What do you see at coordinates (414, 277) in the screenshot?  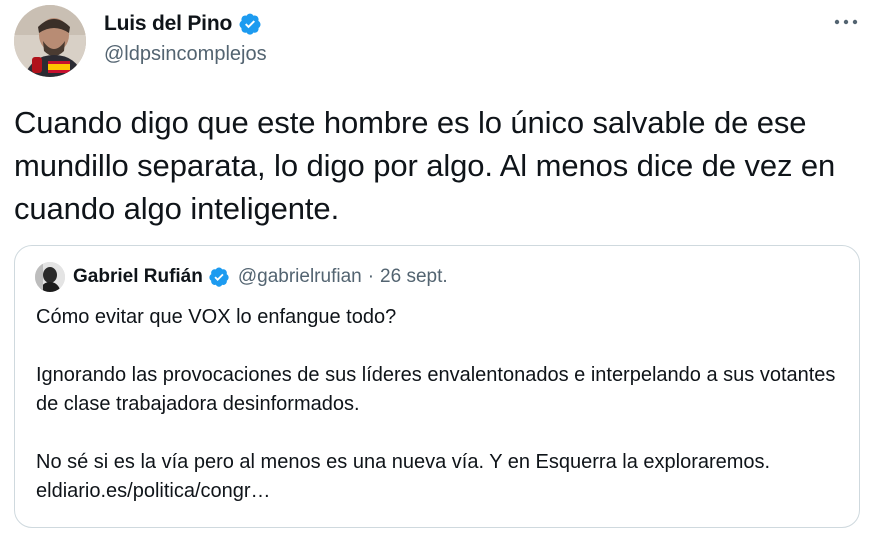 I see `quoted-timestamp: 26 sept.` at bounding box center [414, 277].